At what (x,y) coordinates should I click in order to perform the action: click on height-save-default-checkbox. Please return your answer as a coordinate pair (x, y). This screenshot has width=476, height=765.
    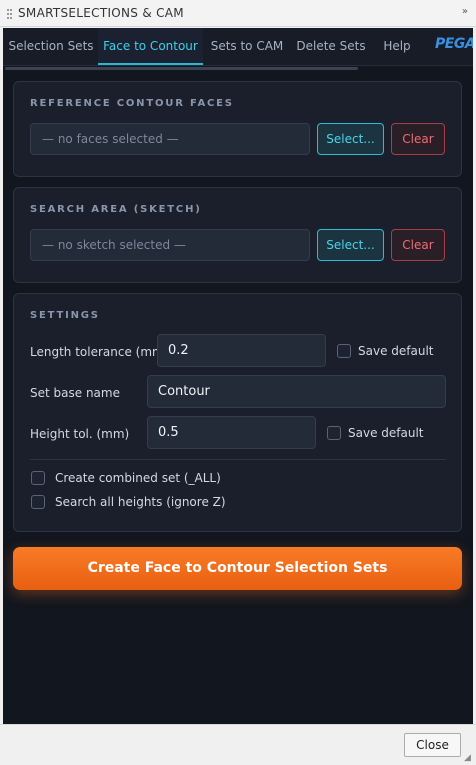
    Looking at the image, I should click on (334, 433).